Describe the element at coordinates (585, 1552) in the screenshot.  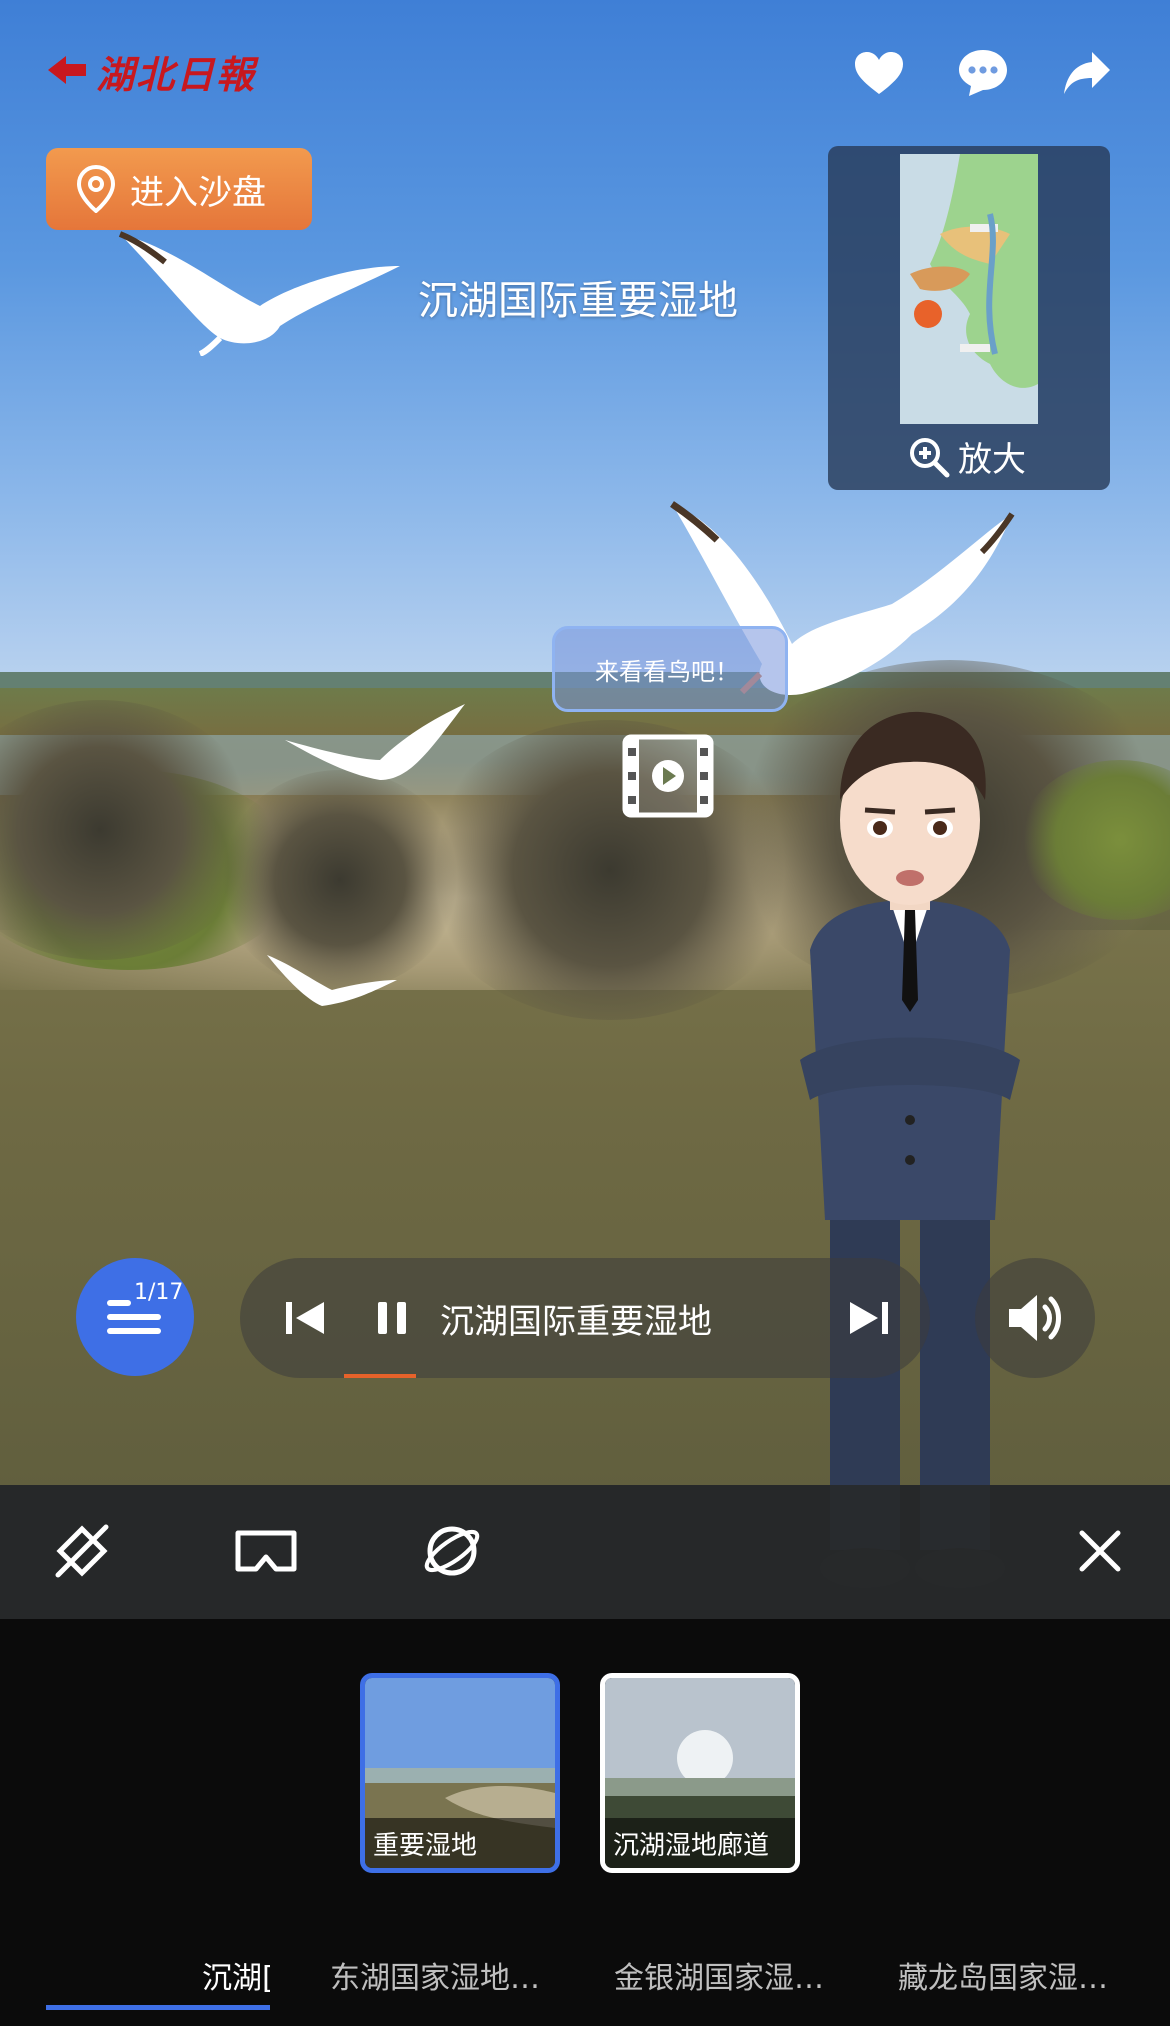
I see `bottom-toolbar` at that location.